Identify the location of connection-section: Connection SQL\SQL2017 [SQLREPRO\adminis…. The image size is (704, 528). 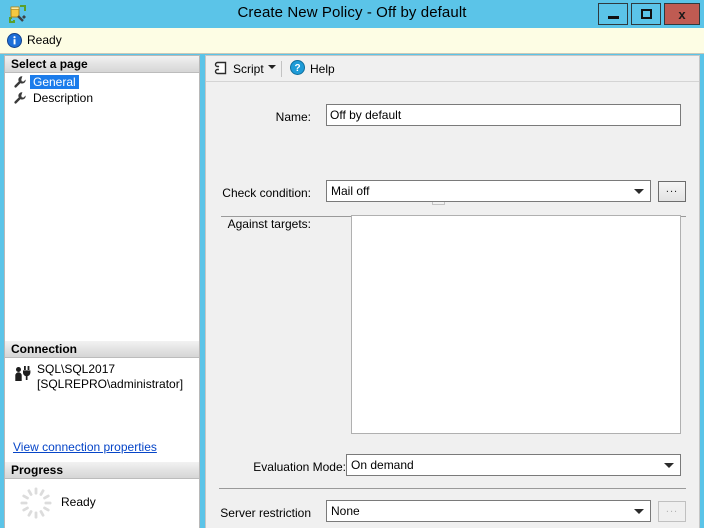
(102, 401).